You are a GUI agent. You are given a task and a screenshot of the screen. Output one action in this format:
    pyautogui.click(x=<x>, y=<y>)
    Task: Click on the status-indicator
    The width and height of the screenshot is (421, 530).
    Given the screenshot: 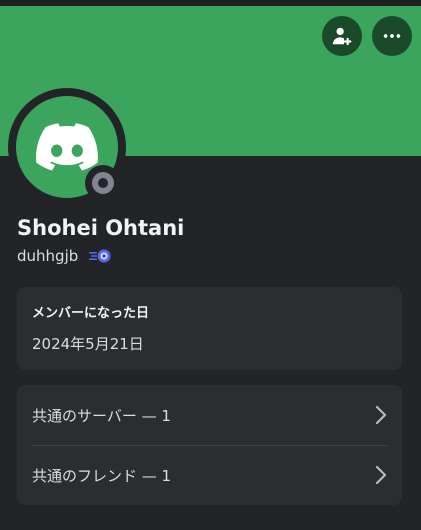 What is the action you would take?
    pyautogui.click(x=103, y=183)
    